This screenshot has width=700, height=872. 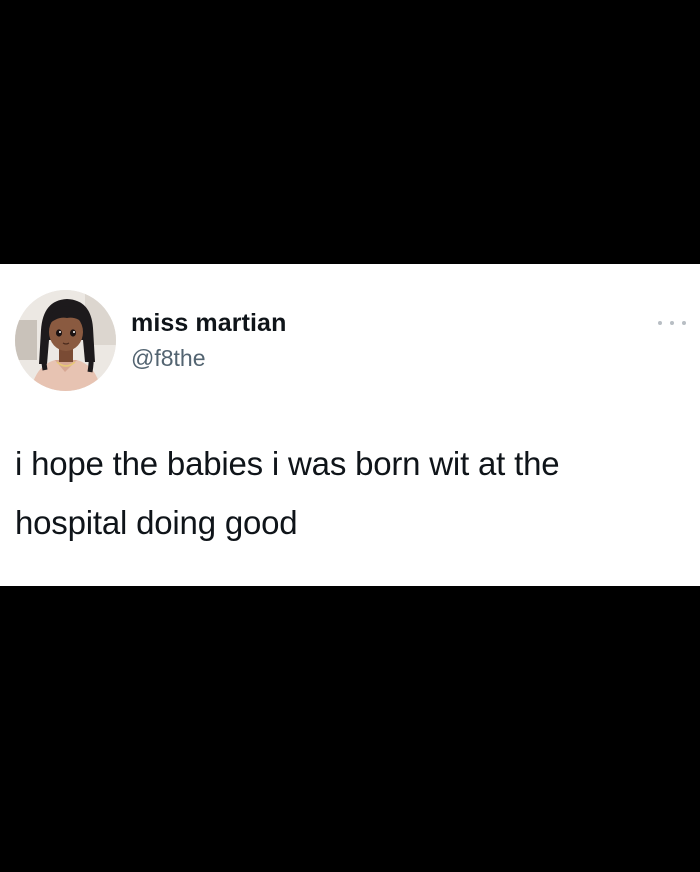 I want to click on avatar-image, so click(x=65, y=340).